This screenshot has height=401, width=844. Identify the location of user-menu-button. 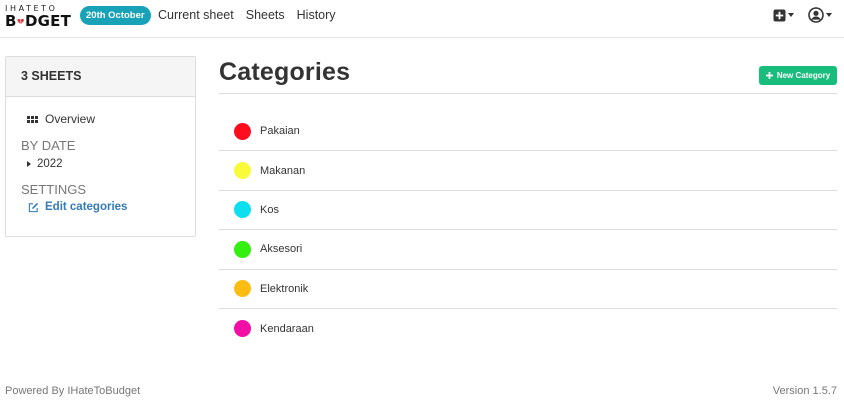
(820, 15).